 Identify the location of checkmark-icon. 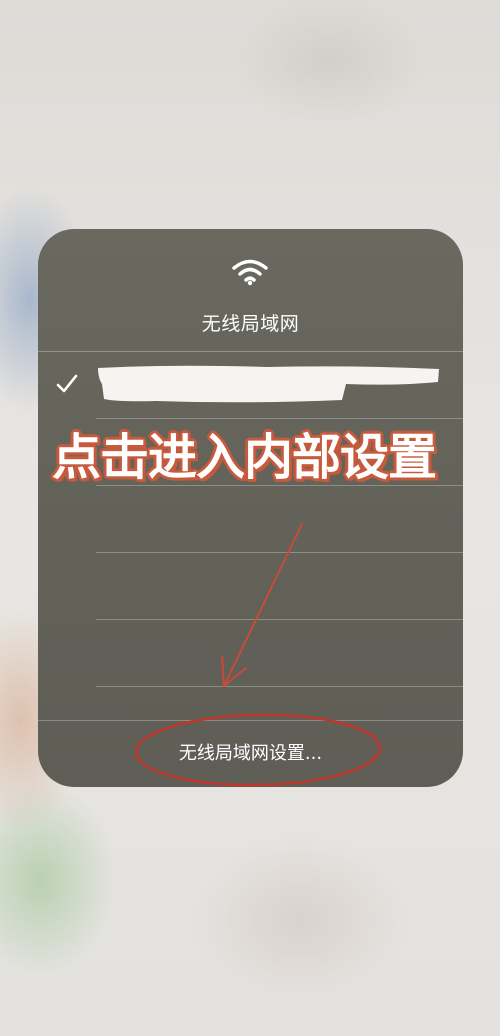
(67, 383).